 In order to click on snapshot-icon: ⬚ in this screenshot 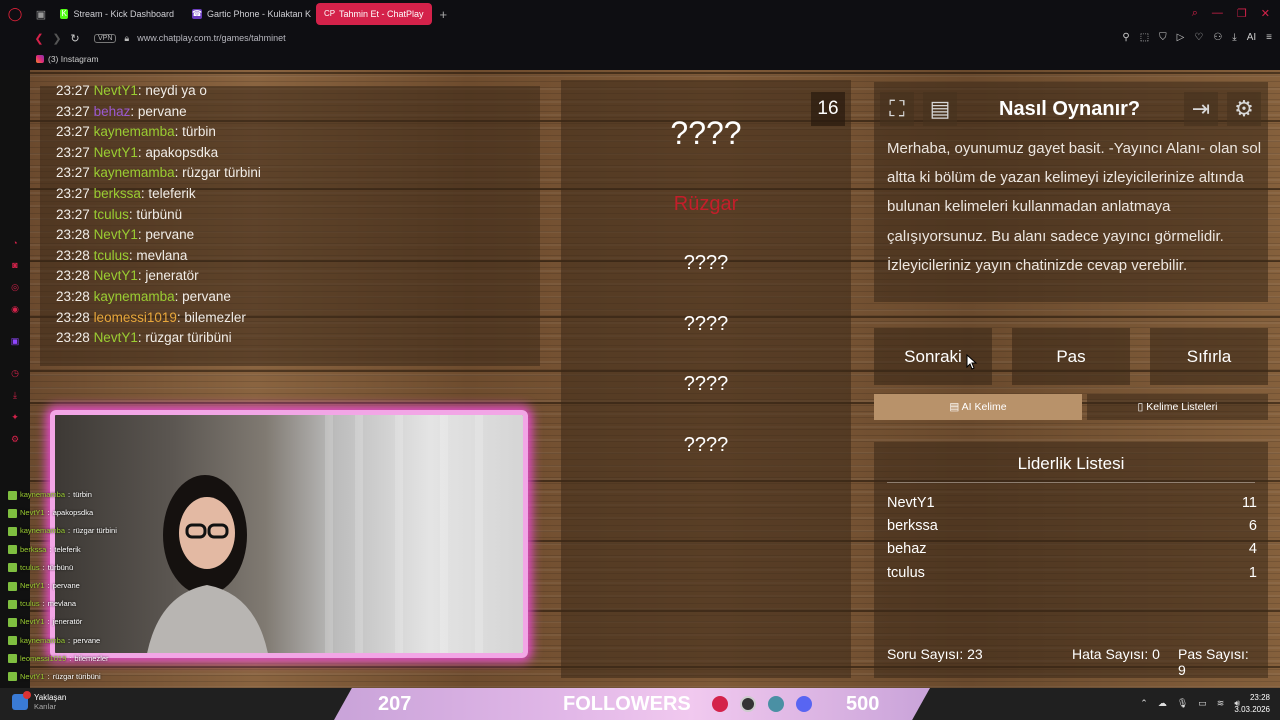, I will do `click(1144, 37)`.